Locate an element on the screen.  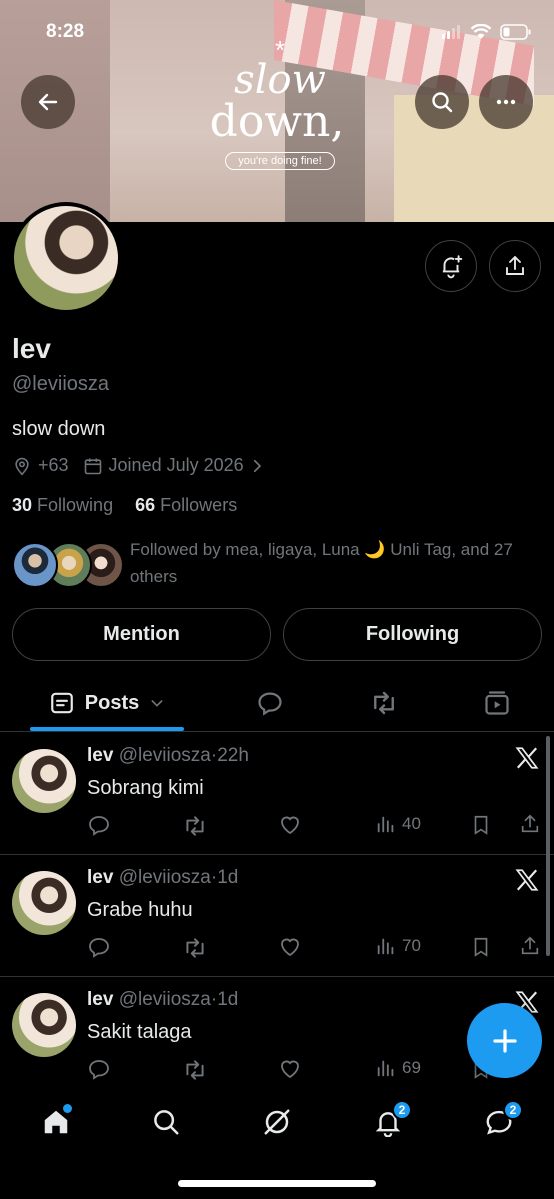
mention-button: Mention is located at coordinates (141, 634).